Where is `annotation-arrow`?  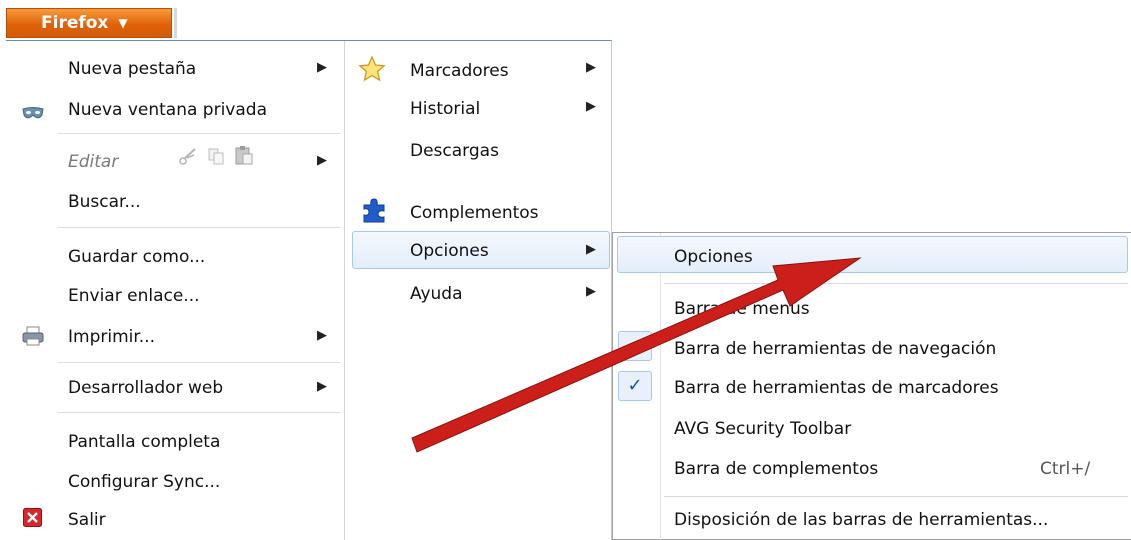
annotation-arrow is located at coordinates (636, 355).